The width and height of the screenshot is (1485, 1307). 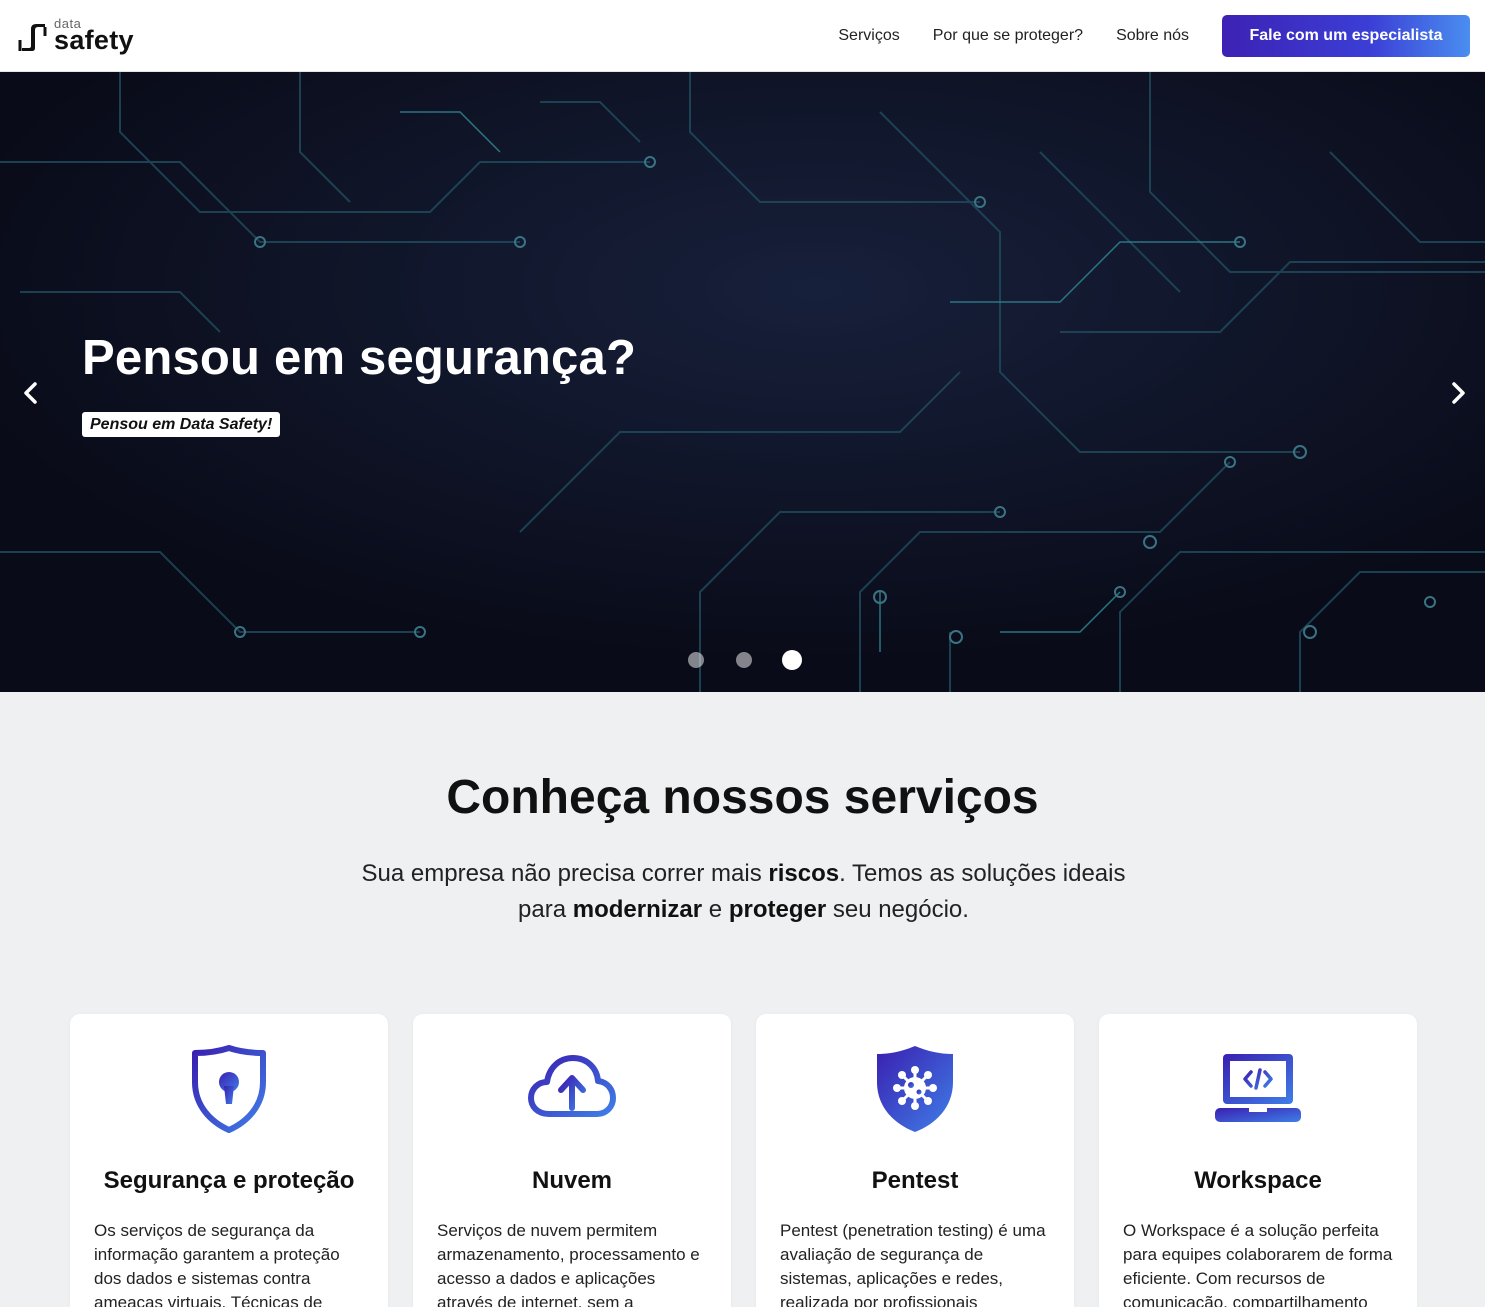 I want to click on logo-small-text: data, so click(x=68, y=23).